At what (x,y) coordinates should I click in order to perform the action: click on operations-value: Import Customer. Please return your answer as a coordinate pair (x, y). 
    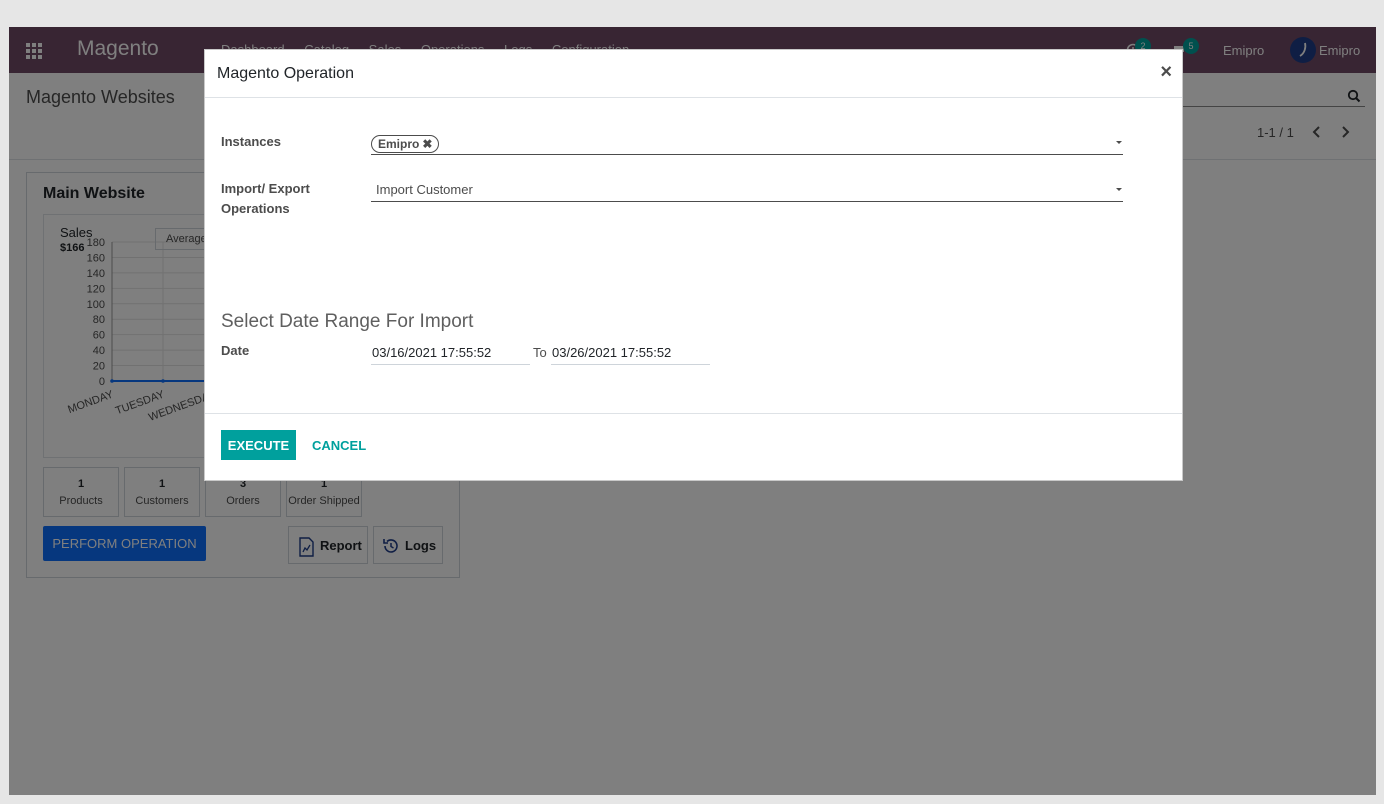
    Looking at the image, I should click on (424, 189).